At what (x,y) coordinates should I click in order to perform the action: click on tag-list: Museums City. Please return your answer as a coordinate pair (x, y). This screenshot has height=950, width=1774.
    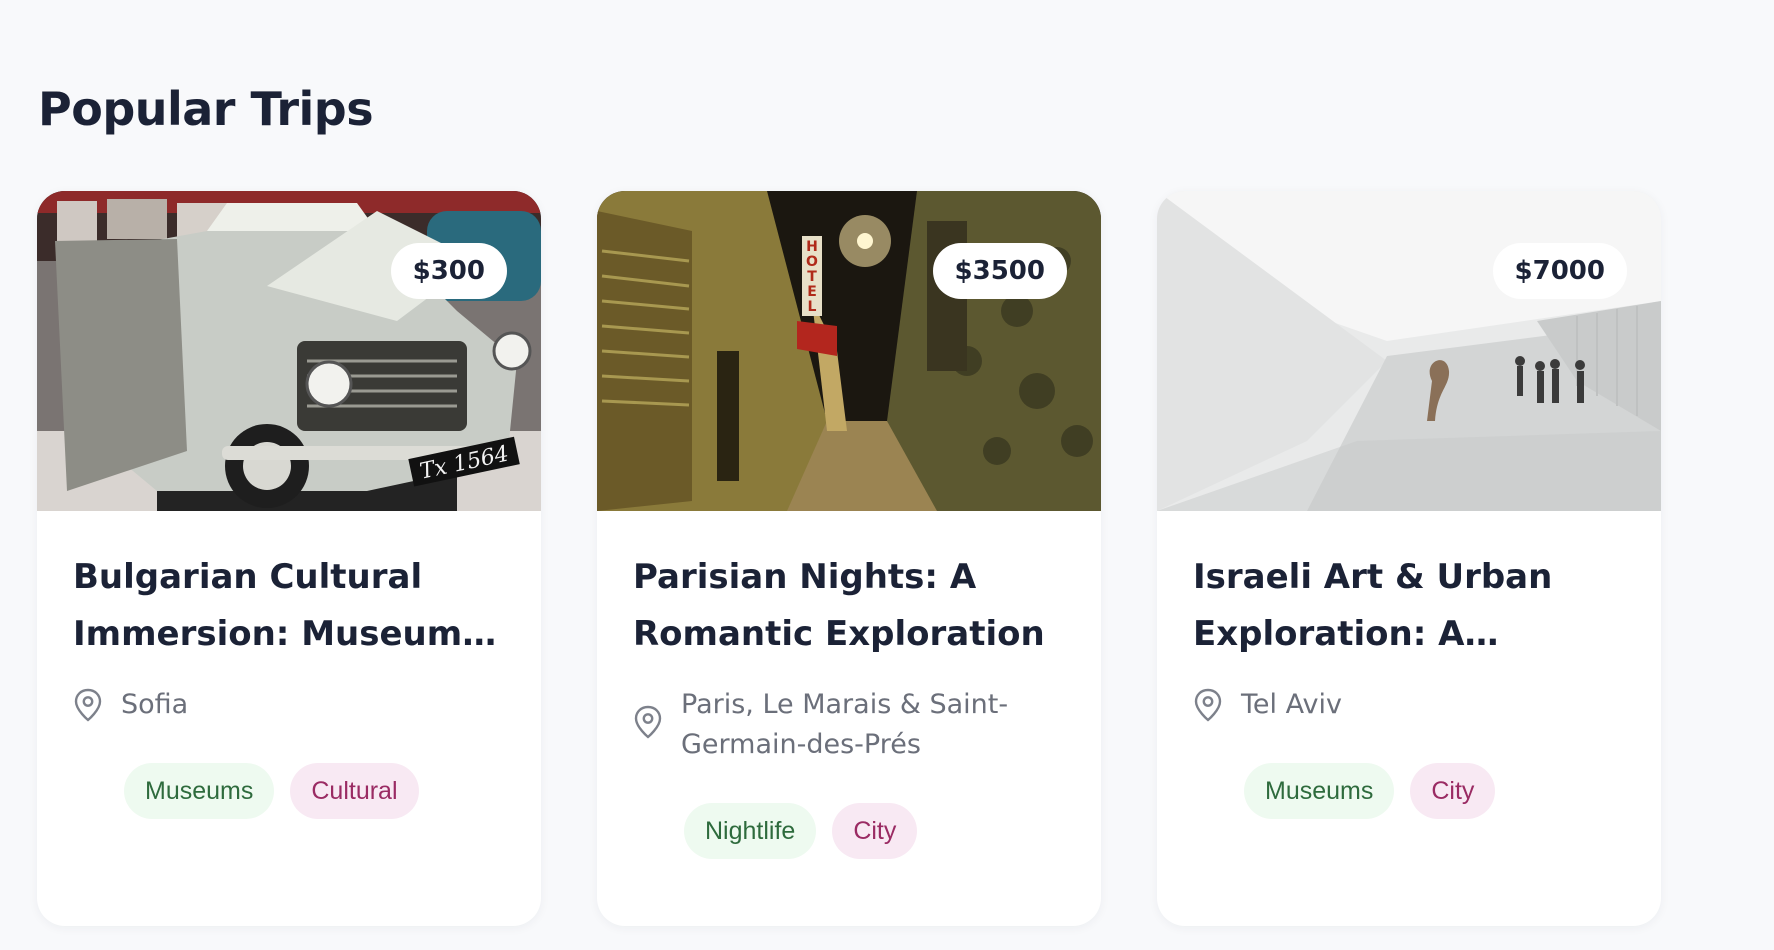
    Looking at the image, I should click on (1409, 791).